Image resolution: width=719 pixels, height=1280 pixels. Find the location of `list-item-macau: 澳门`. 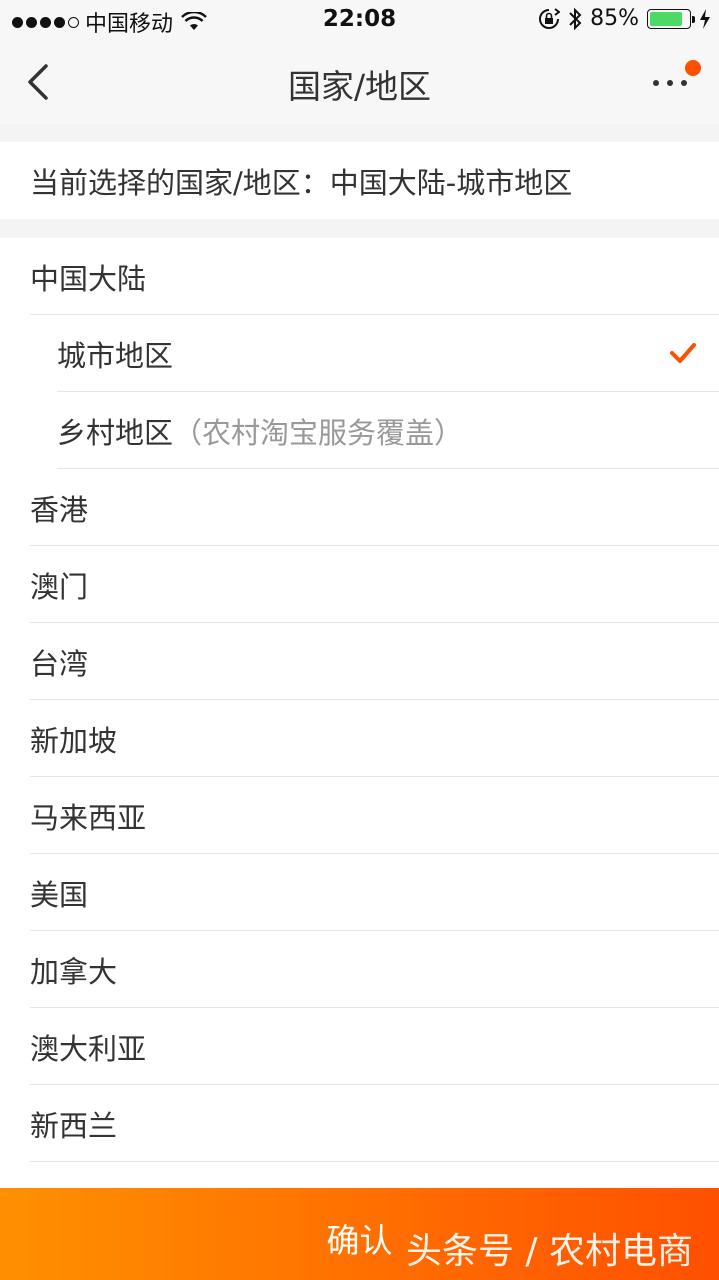

list-item-macau: 澳门 is located at coordinates (359, 584).